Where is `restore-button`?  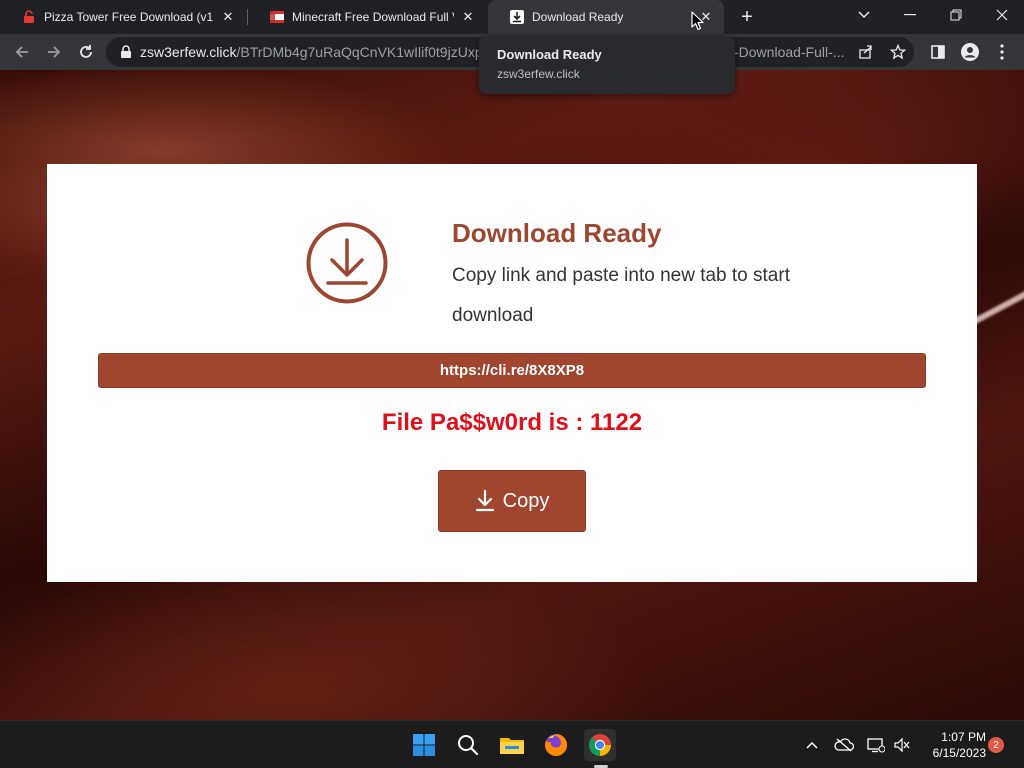
restore-button is located at coordinates (956, 15).